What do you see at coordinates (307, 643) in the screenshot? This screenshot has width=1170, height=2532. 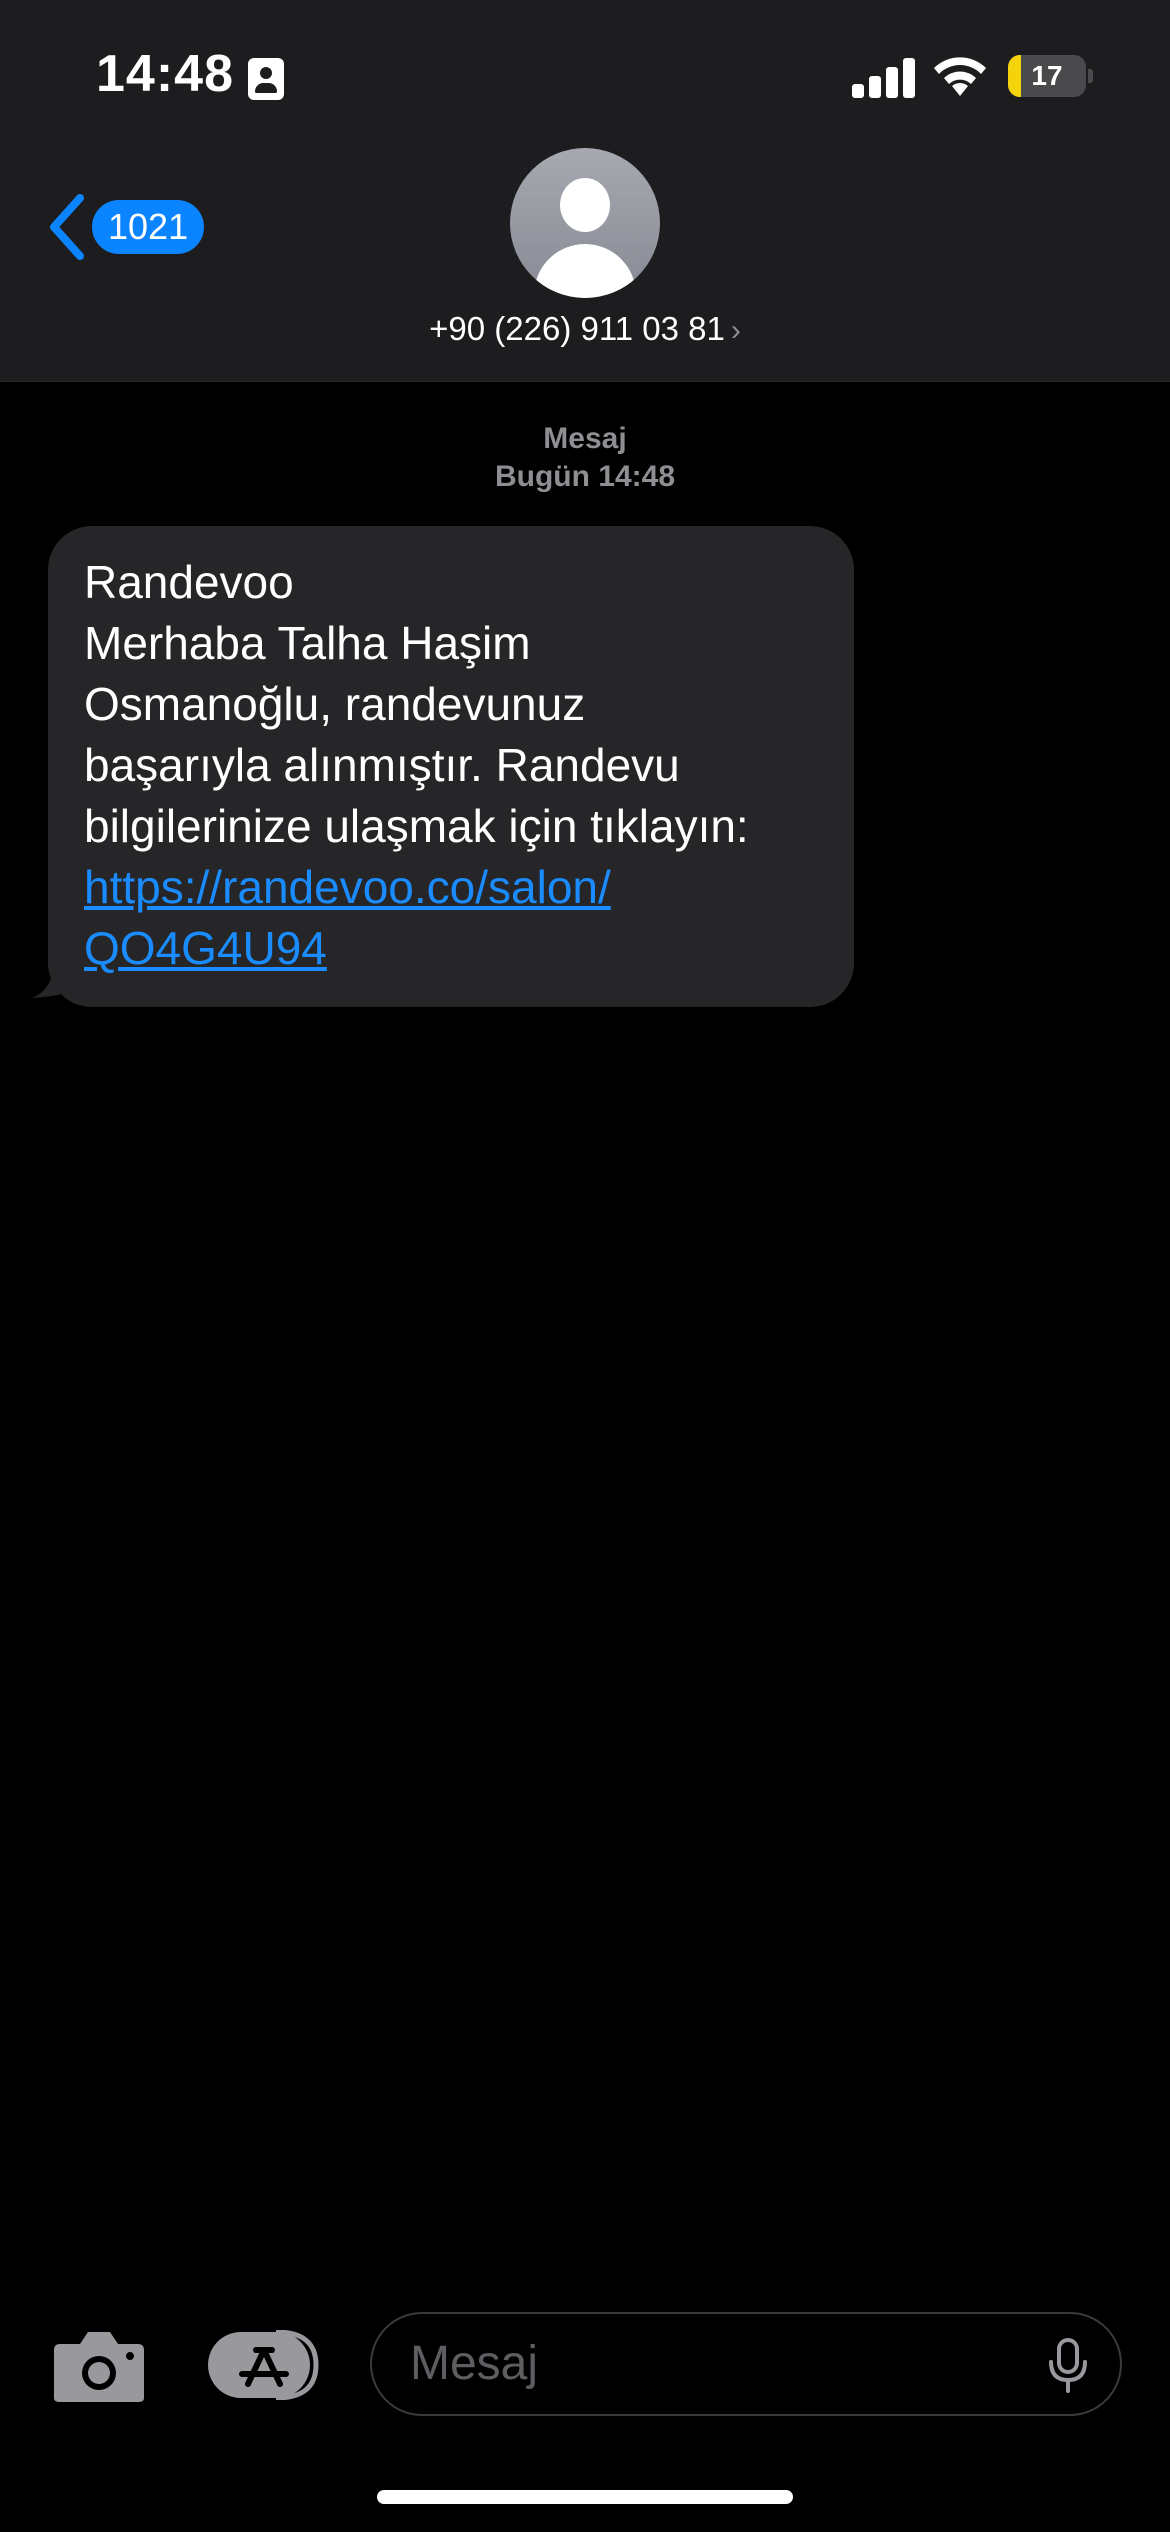 I see `message-line: Merhaba Talha Haşim` at bounding box center [307, 643].